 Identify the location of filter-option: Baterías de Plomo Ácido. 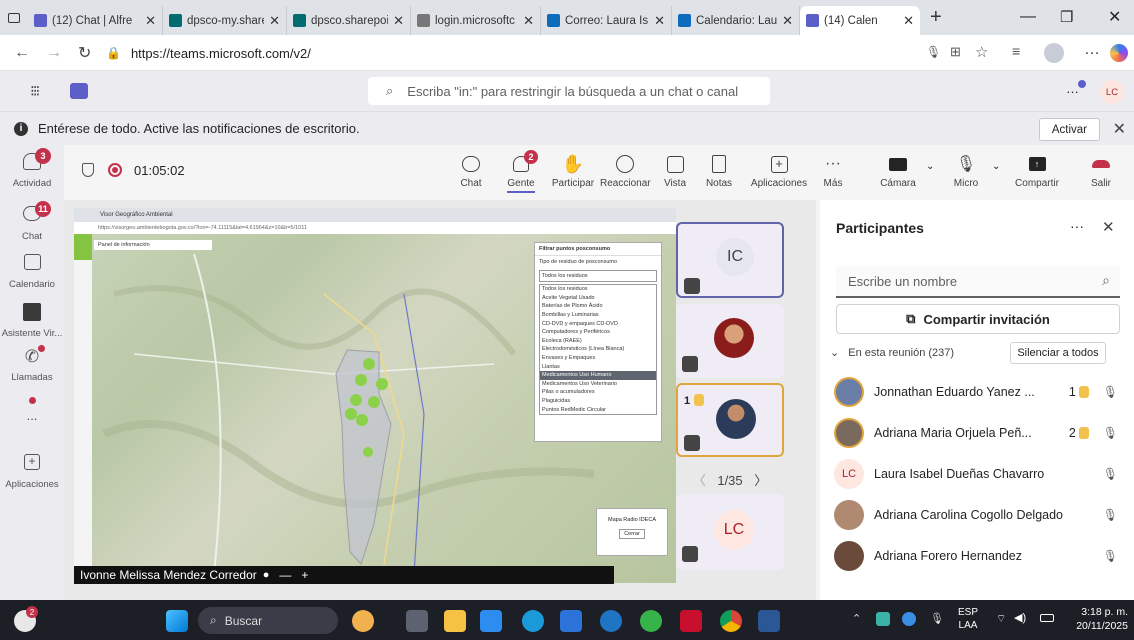
(598, 306).